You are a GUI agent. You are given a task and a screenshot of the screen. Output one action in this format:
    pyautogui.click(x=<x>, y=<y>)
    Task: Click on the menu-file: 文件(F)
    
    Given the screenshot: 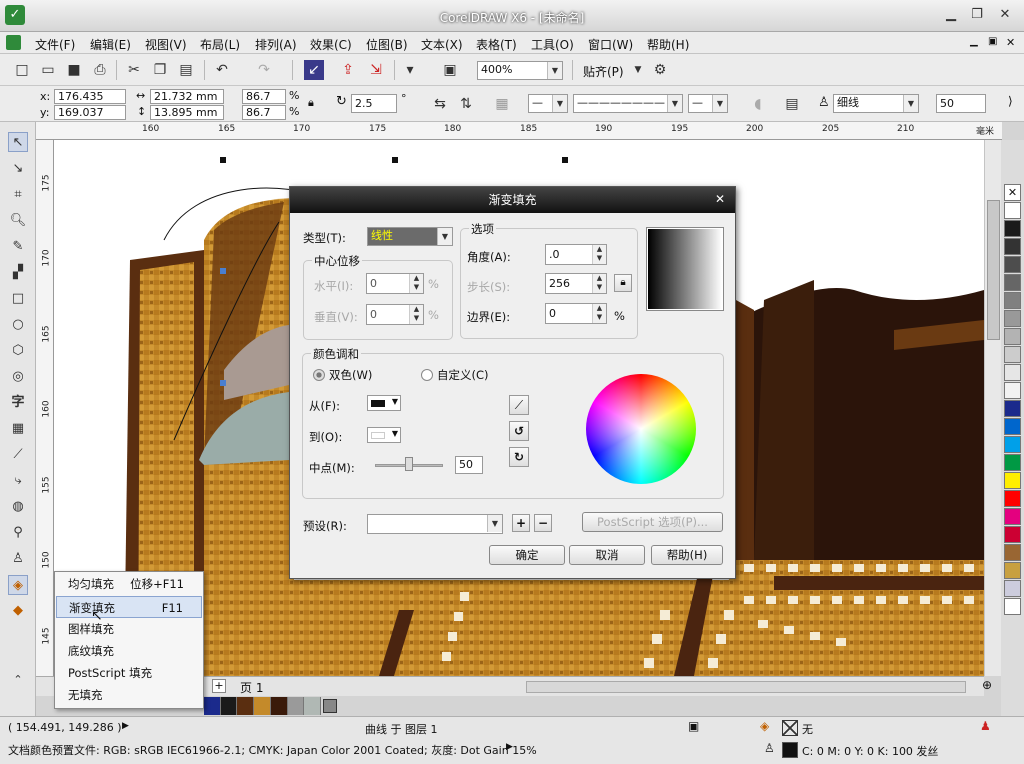 What is the action you would take?
    pyautogui.click(x=55, y=44)
    